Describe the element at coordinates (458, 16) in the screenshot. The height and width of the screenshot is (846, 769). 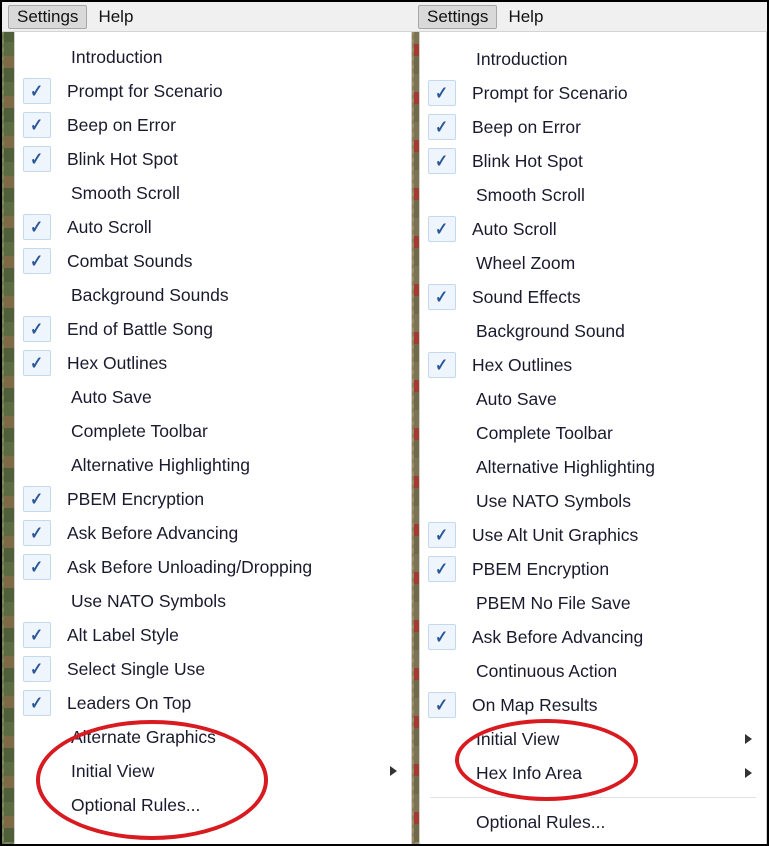
I see `right-menubar-item-settings: Settings` at that location.